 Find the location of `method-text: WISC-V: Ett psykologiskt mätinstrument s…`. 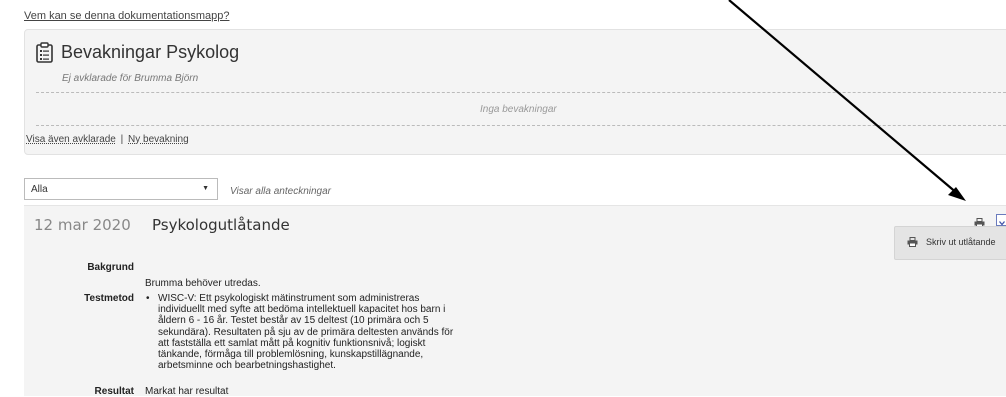

method-text: WISC-V: Ett psykologiskt mätinstrument s… is located at coordinates (299, 332).